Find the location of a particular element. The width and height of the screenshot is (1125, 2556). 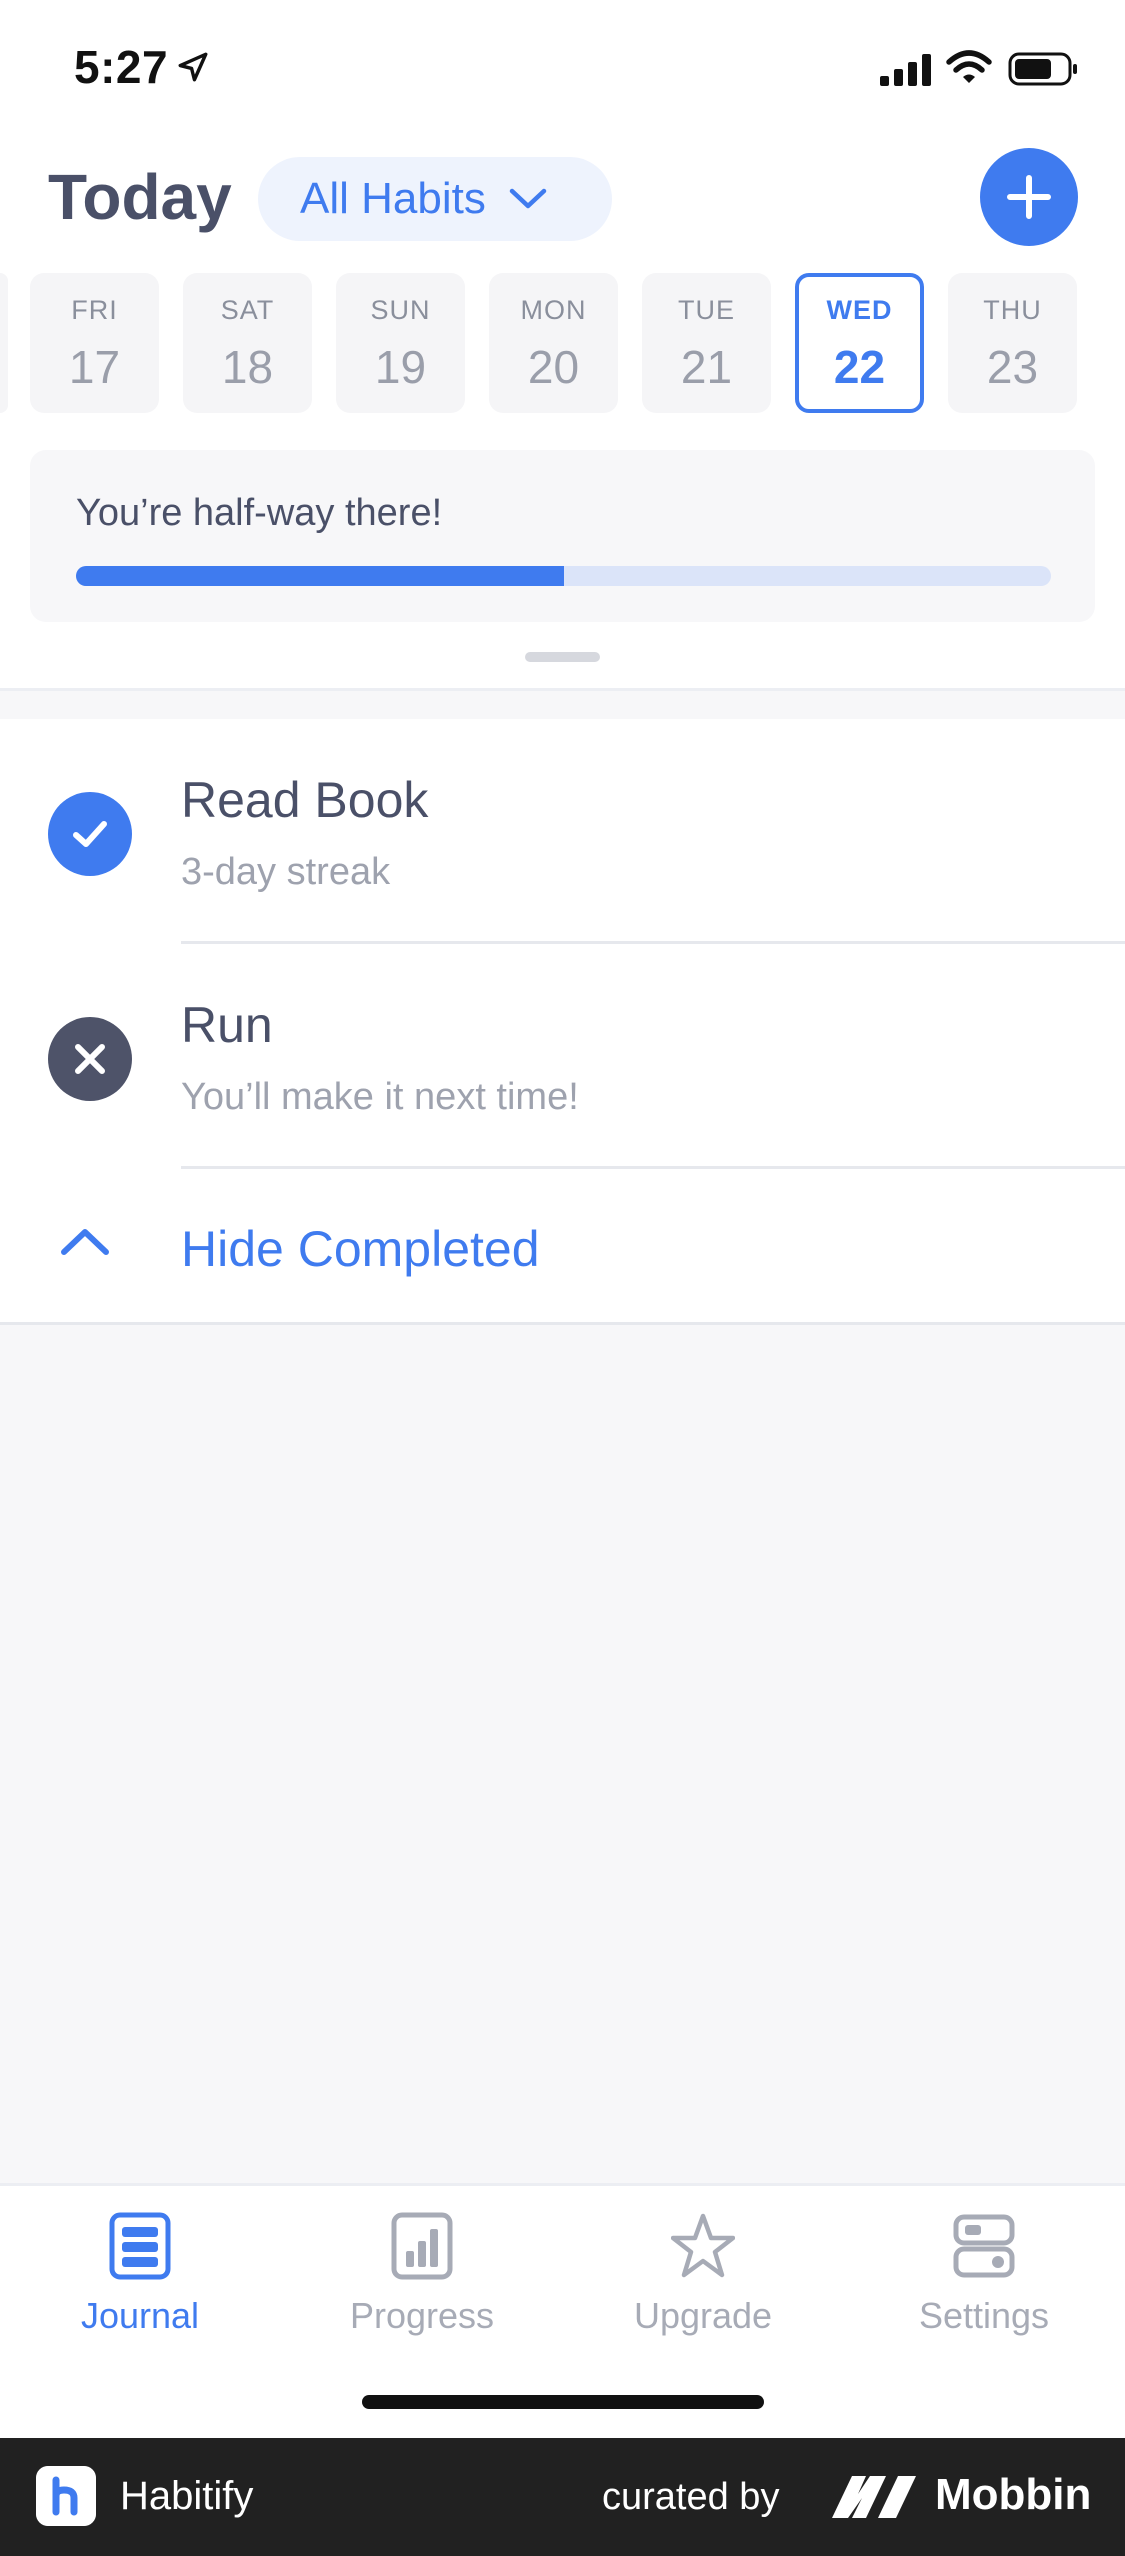

banner-curated-text: curated by is located at coordinates (691, 2497).